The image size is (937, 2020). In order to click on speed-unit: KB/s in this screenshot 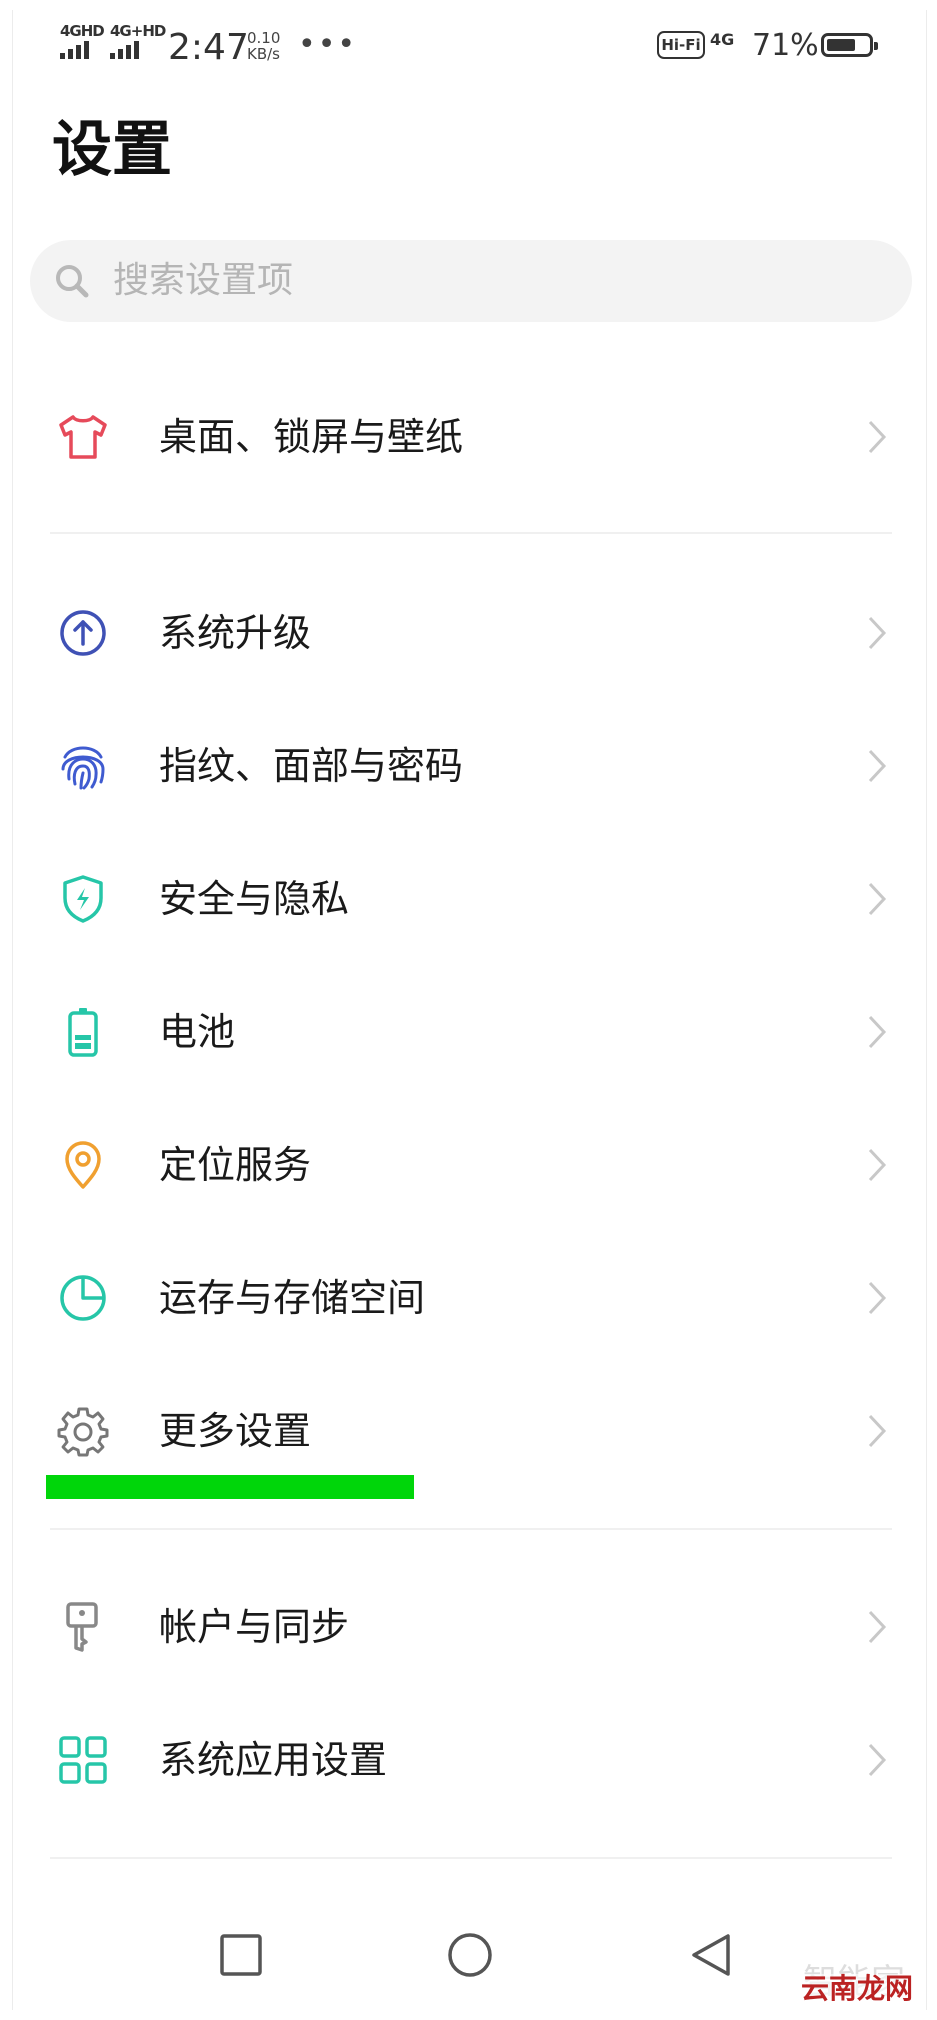, I will do `click(263, 54)`.